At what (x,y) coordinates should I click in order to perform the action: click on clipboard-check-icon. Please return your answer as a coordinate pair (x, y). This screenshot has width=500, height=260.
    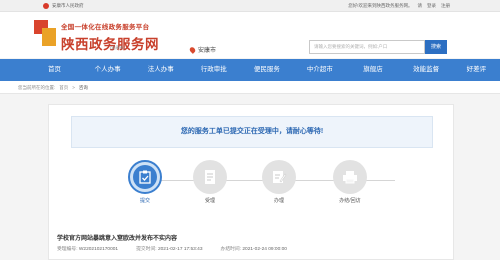
    Looking at the image, I should click on (145, 177).